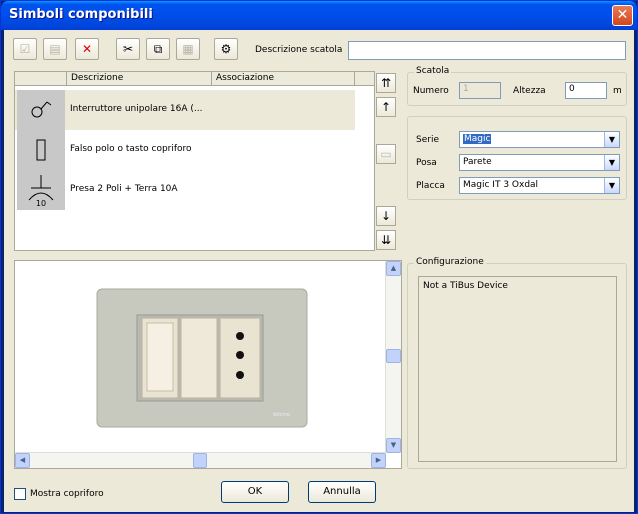 This screenshot has width=638, height=514. What do you see at coordinates (517, 369) in the screenshot?
I see `configurazione-box: Not a TiBus Device` at bounding box center [517, 369].